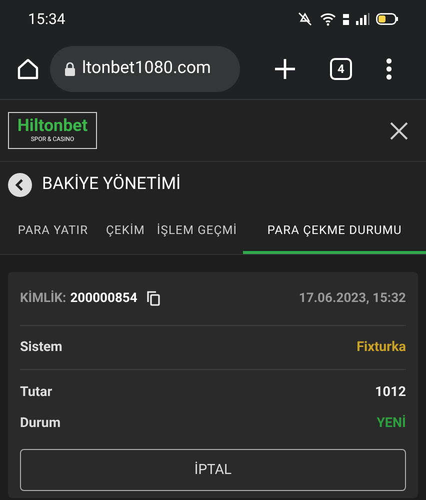 This screenshot has height=500, width=426. I want to click on detail-label: Sistem, so click(41, 348).